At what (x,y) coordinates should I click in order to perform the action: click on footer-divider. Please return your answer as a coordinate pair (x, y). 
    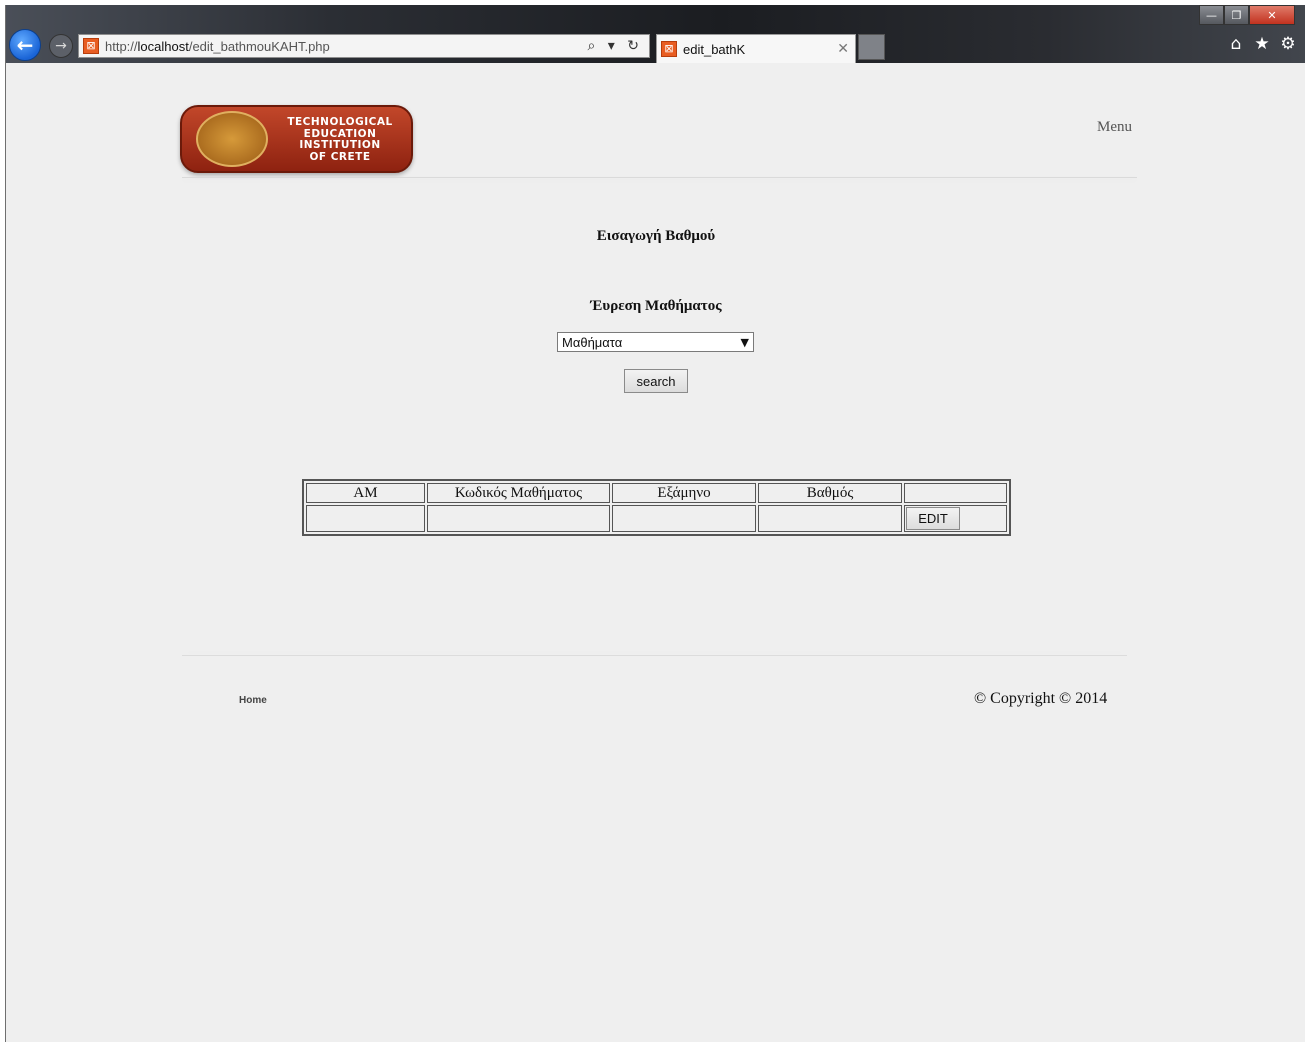
    Looking at the image, I should click on (654, 655).